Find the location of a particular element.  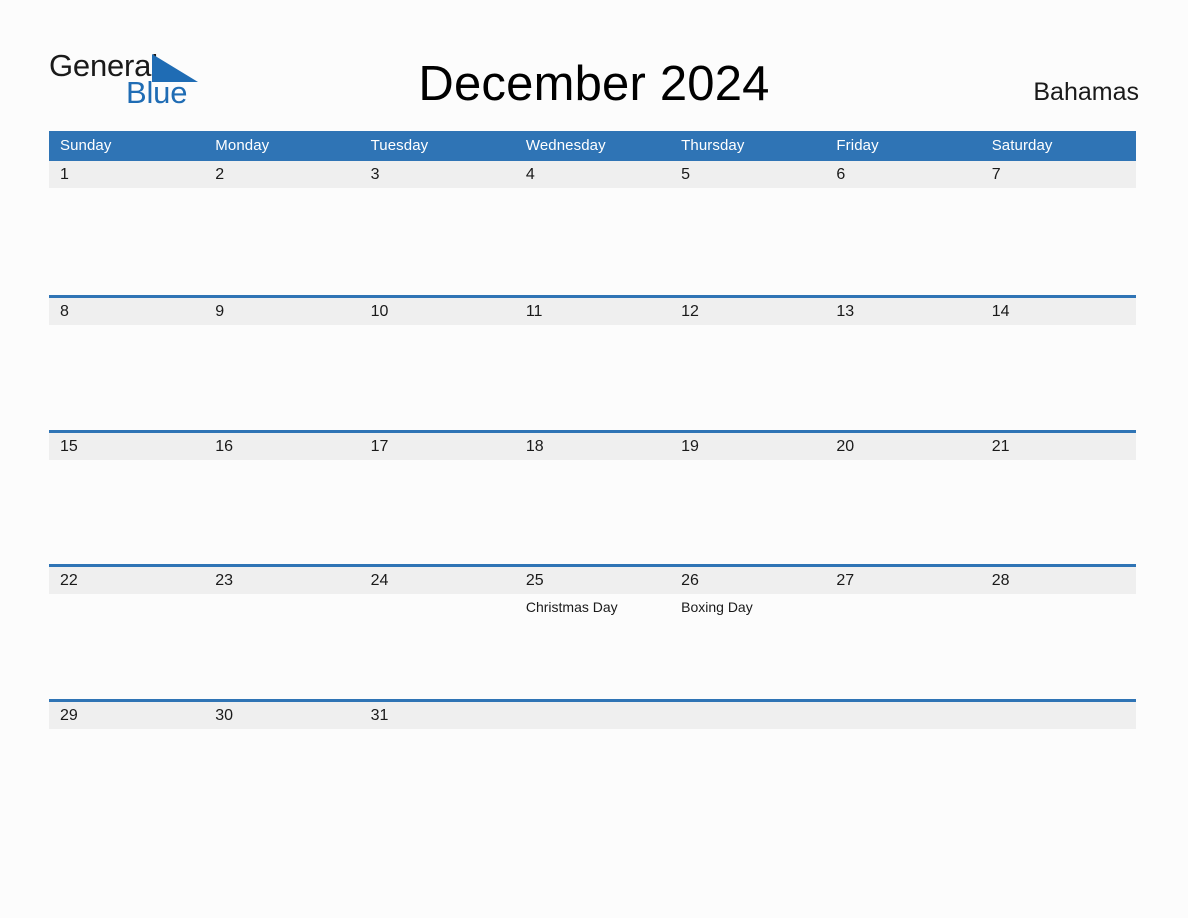

day-cell: 4 is located at coordinates (592, 228).